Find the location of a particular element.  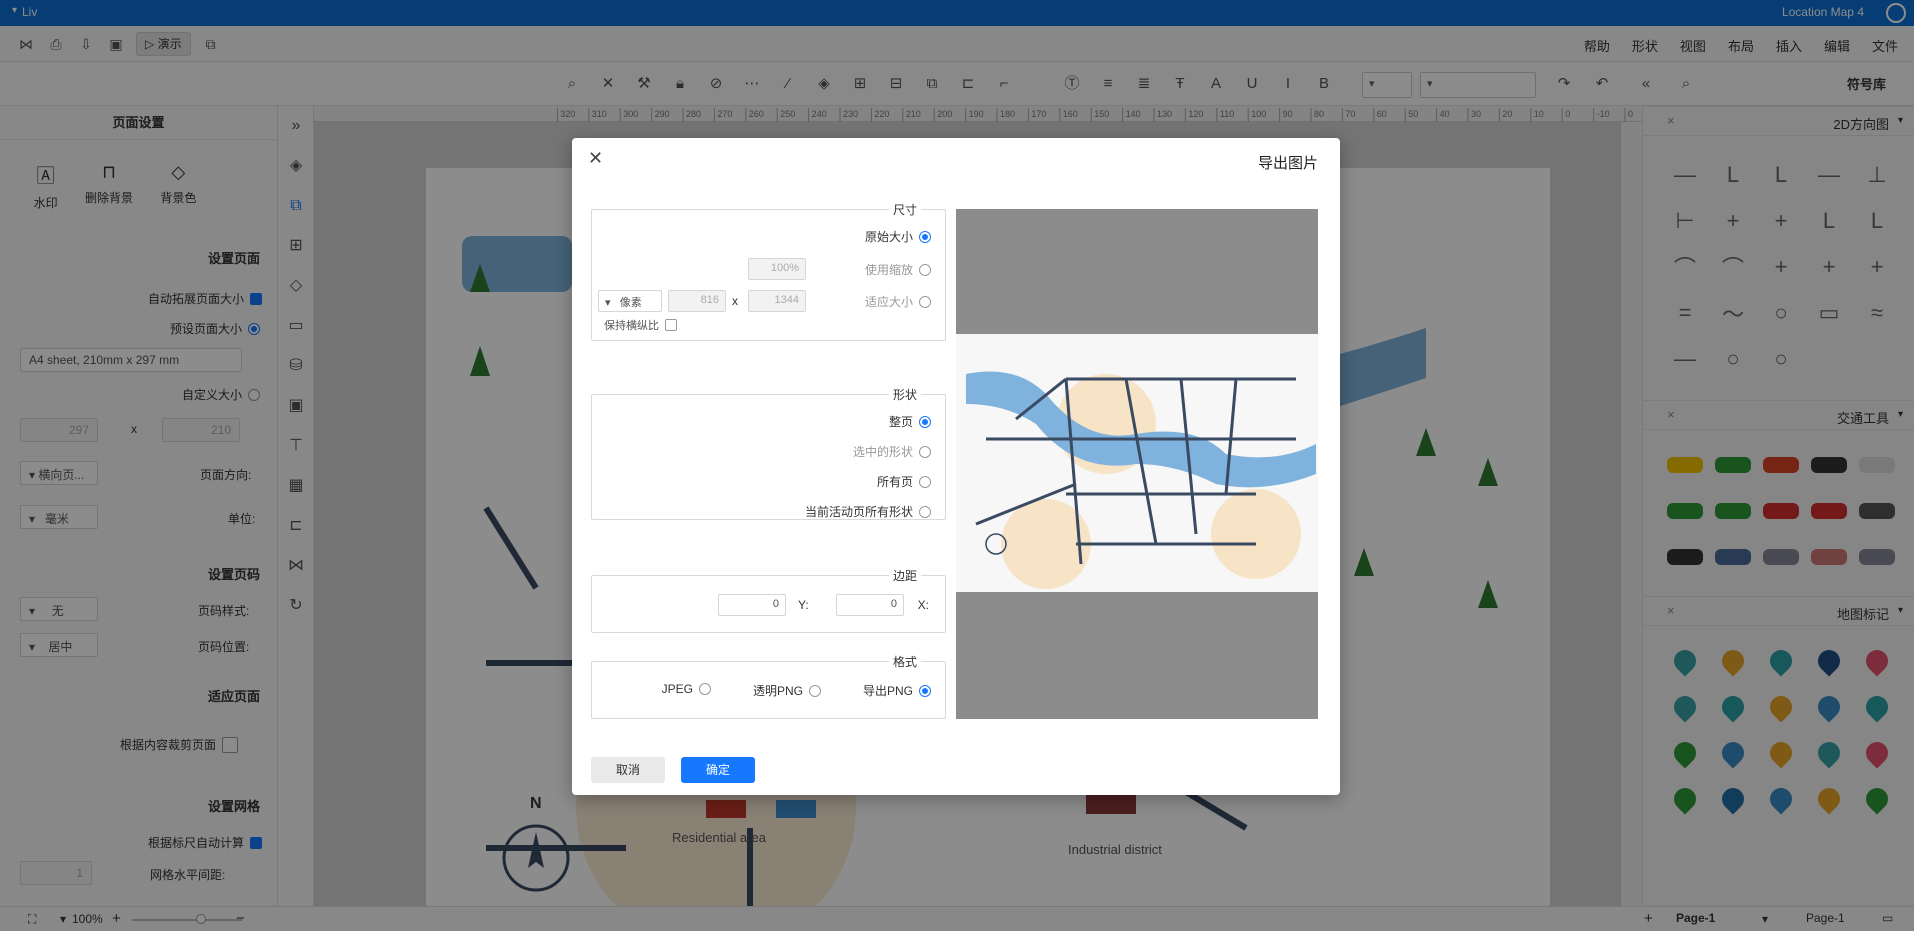

unit-select: ▾ 像素 is located at coordinates (630, 301).